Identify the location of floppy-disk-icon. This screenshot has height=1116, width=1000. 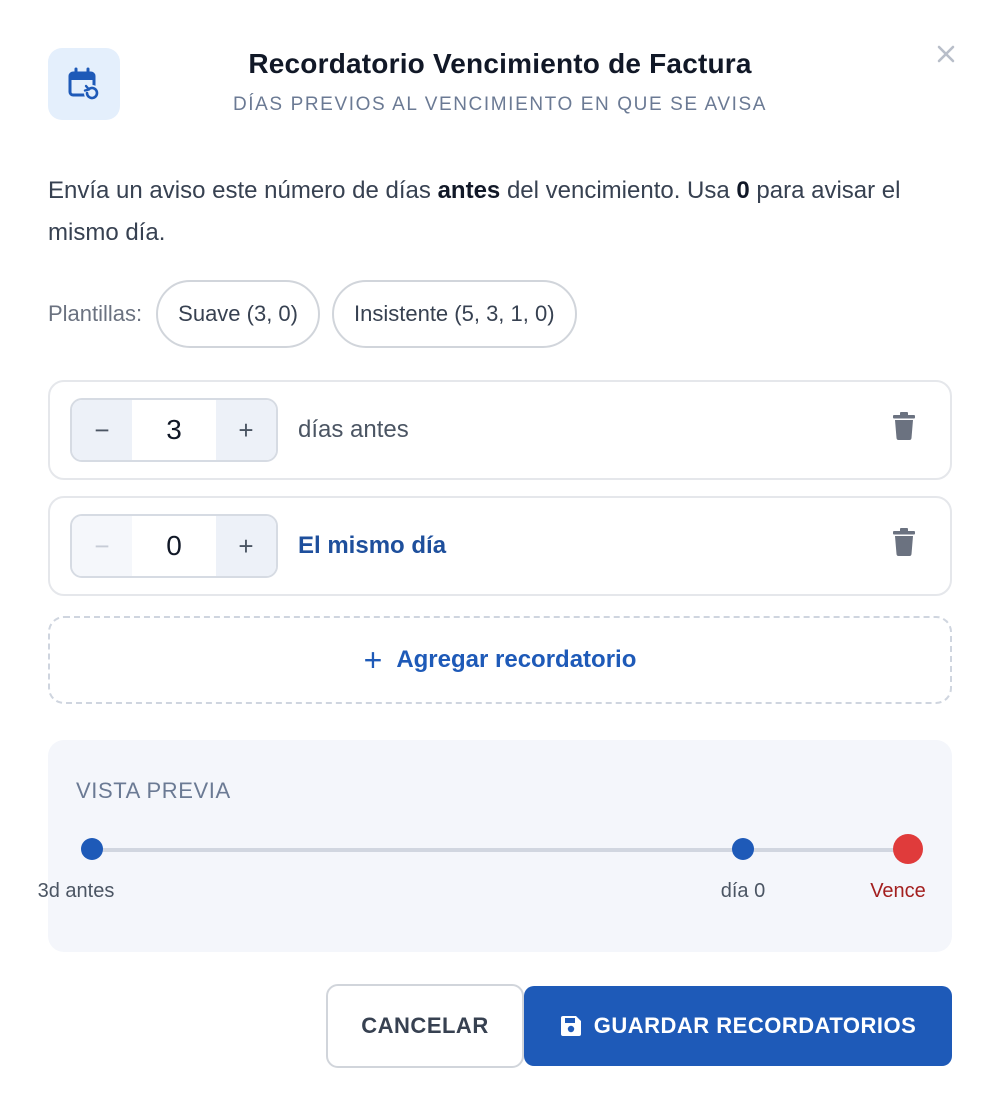
(570, 1026).